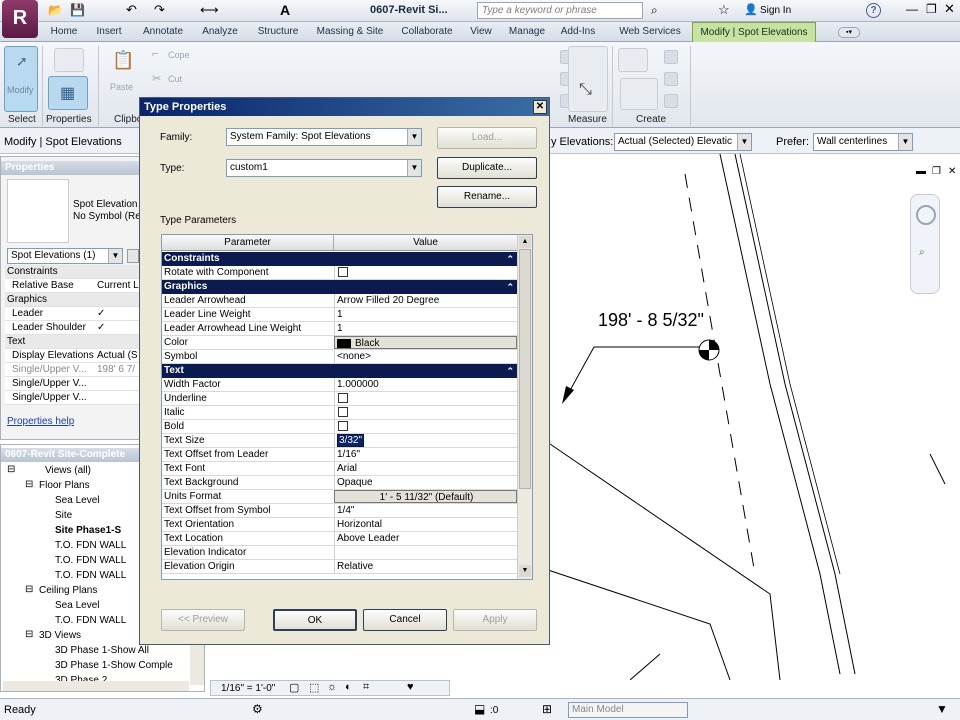 This screenshot has height=720, width=960. I want to click on search-input: Type a keyword or phrase, so click(560, 10).